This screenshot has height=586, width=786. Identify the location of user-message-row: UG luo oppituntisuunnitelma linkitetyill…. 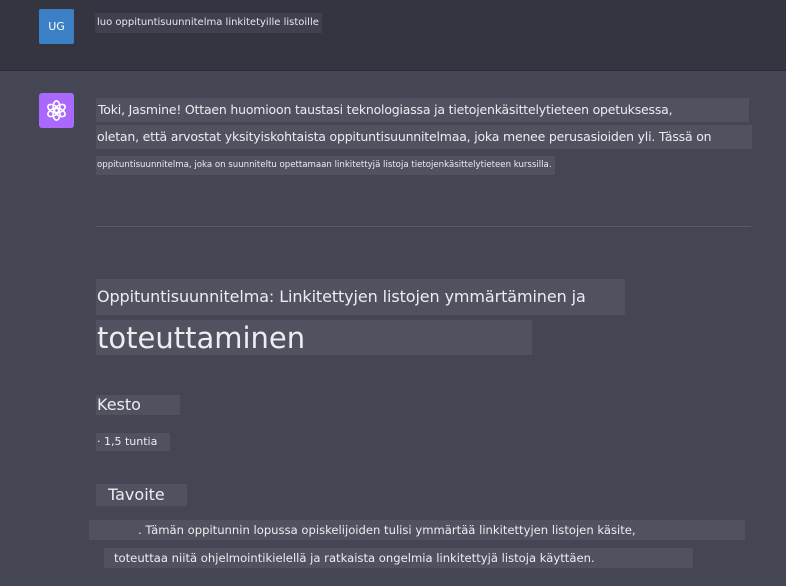
(393, 35).